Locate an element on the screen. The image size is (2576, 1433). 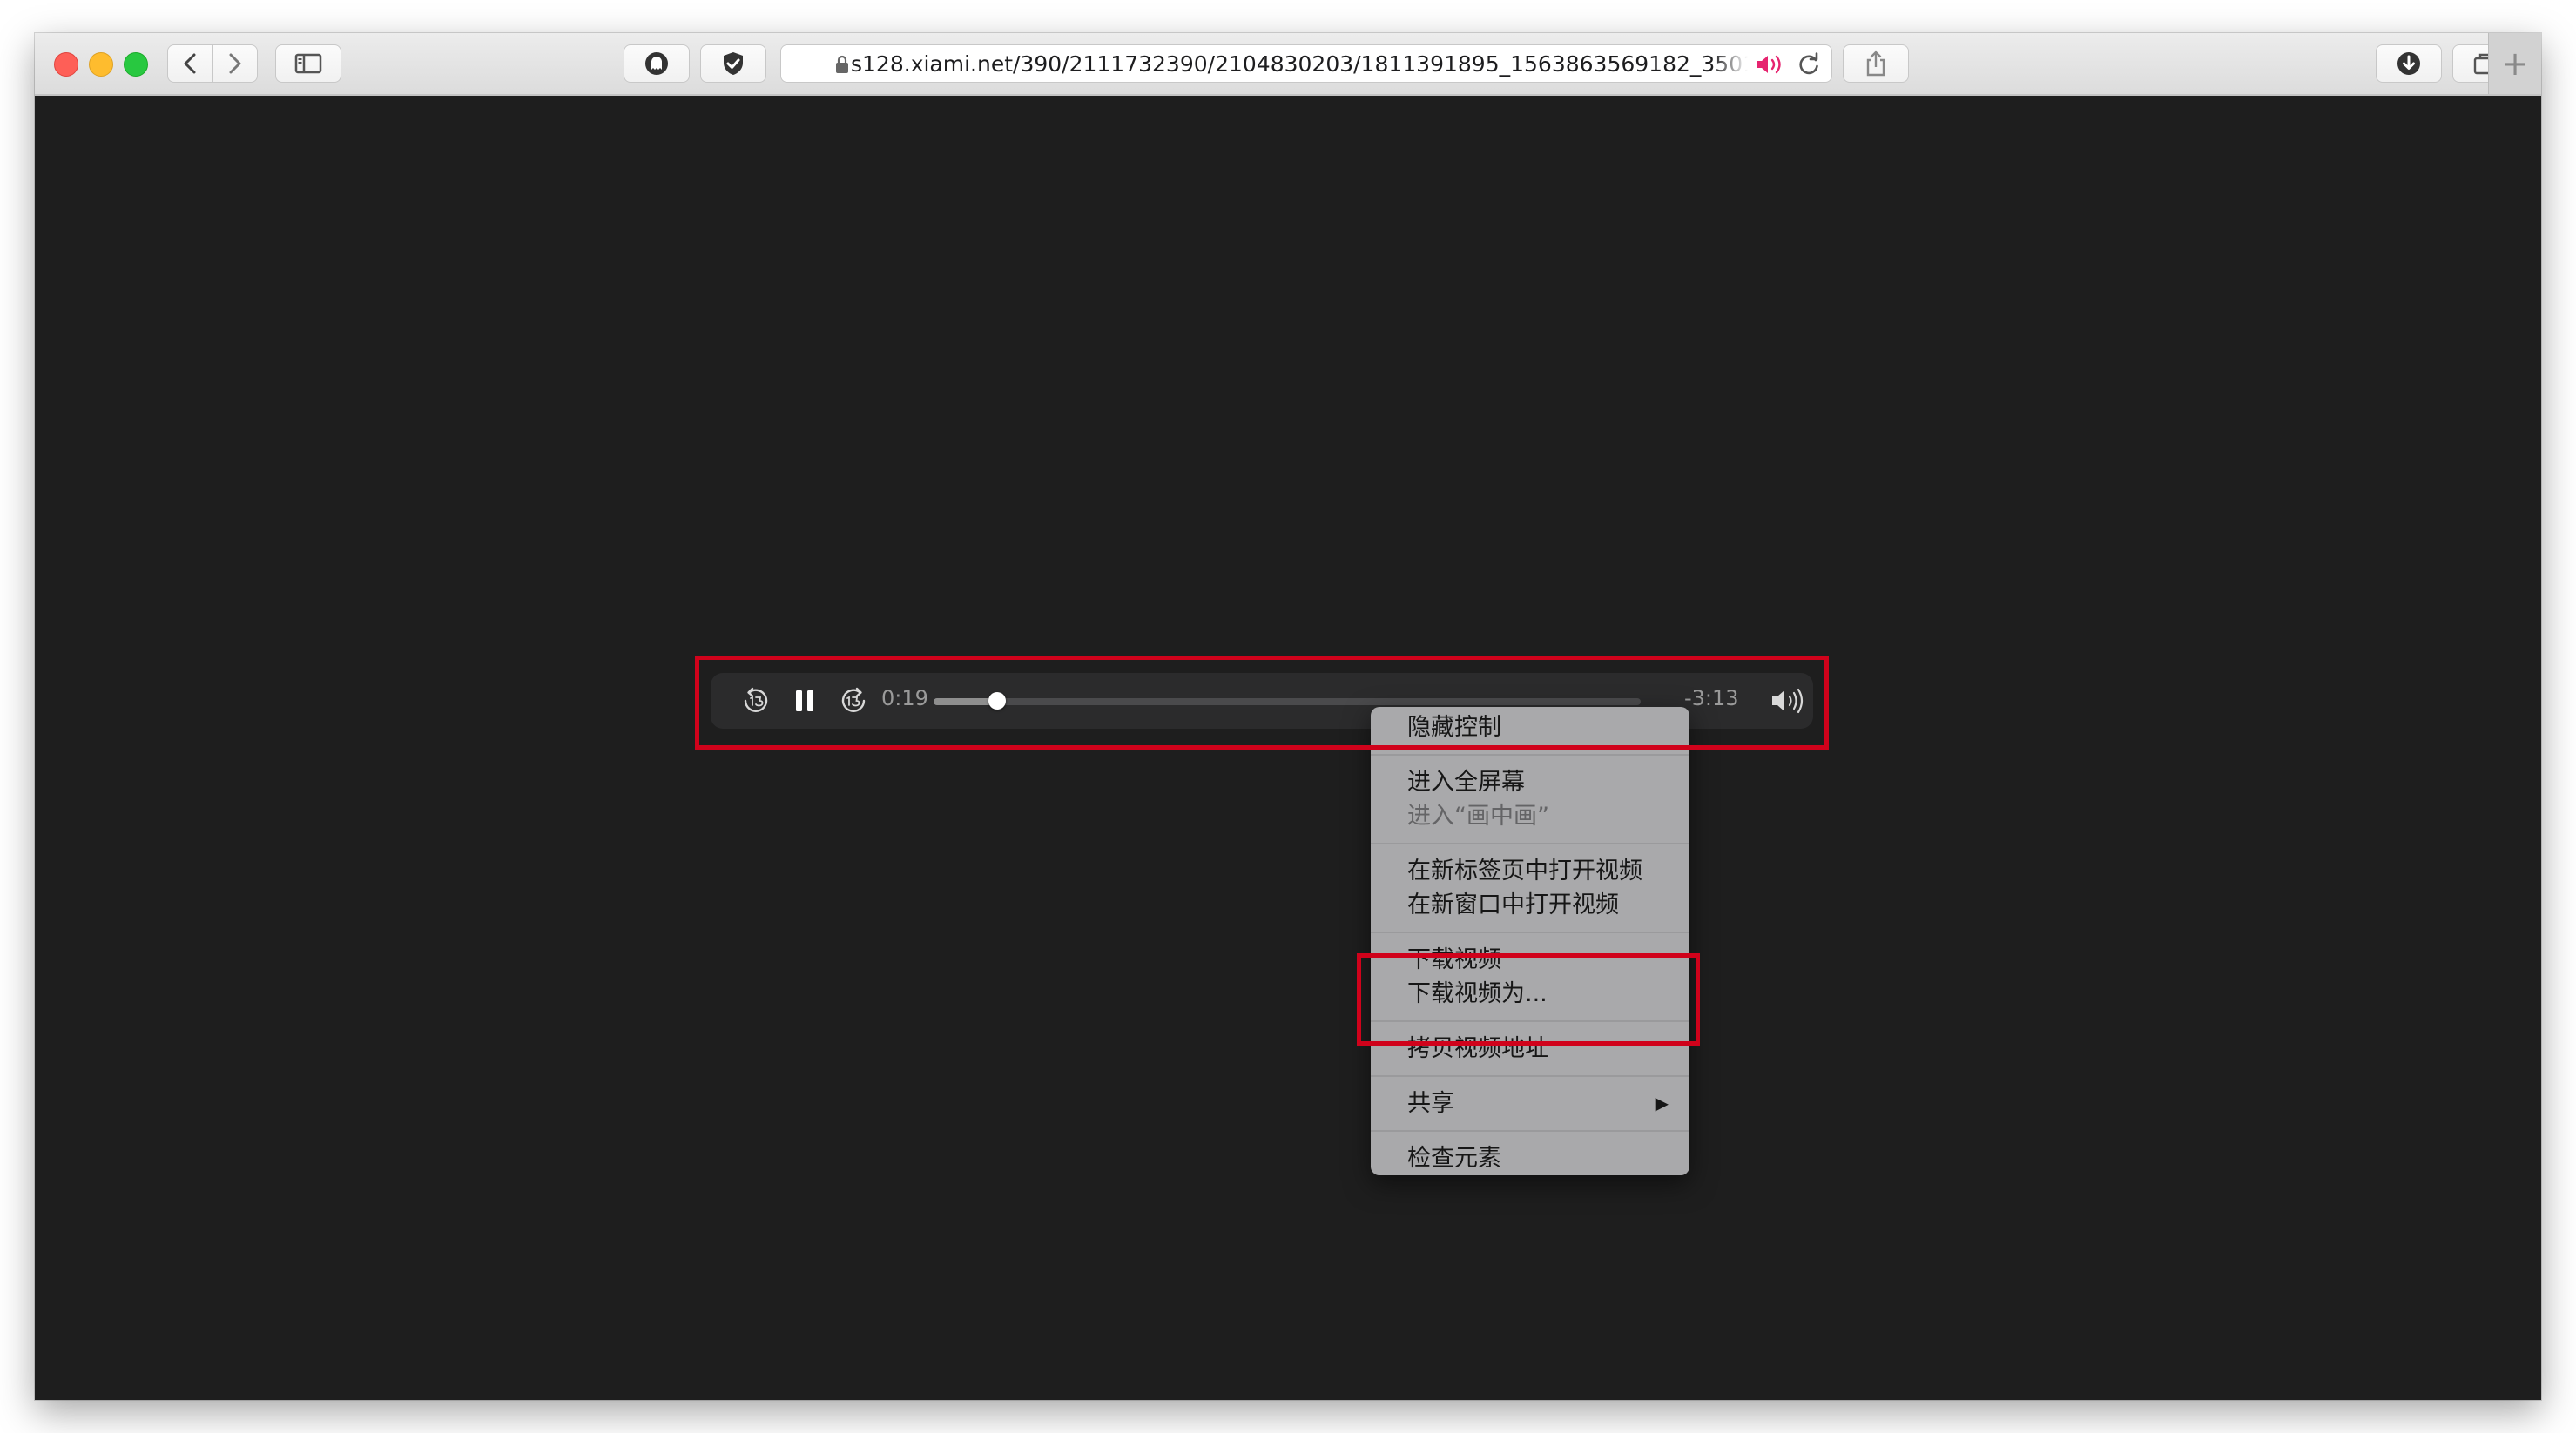
menu-item-share: 共享 ▶ is located at coordinates (1530, 1103).